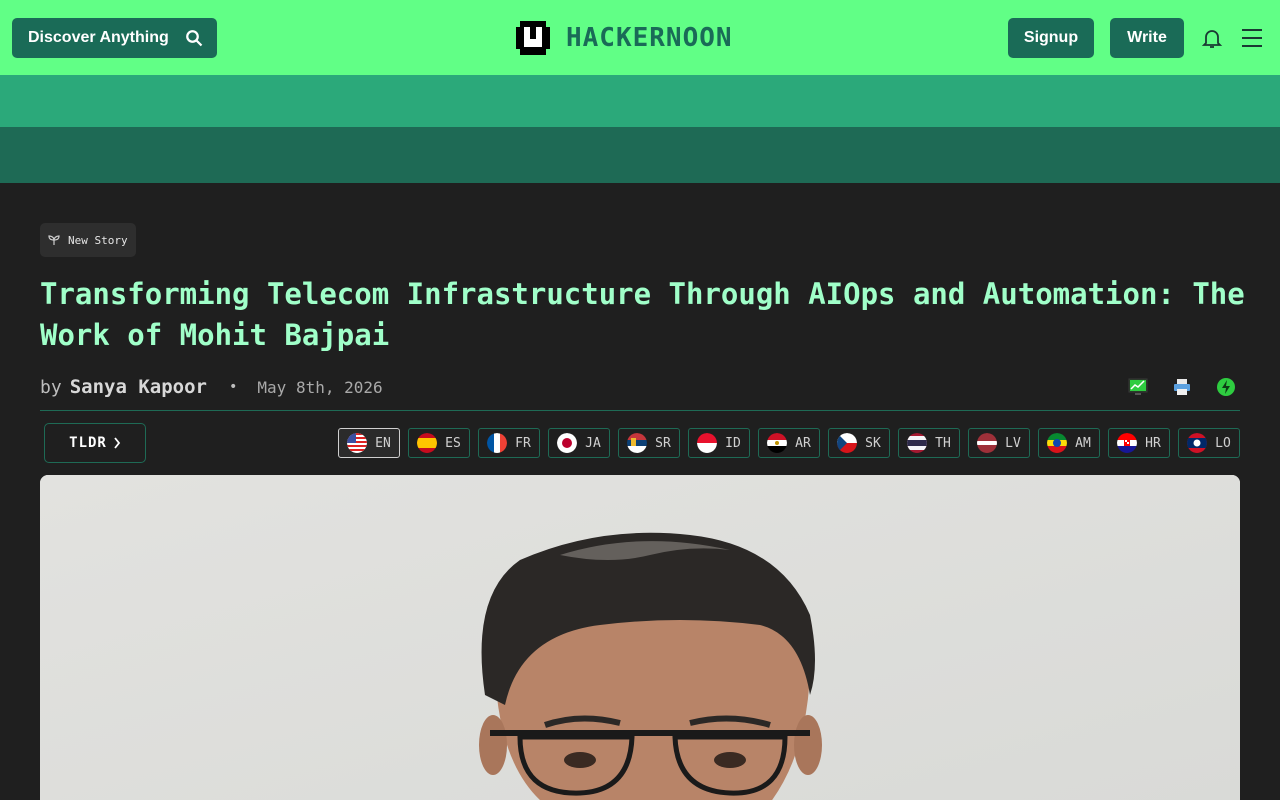  What do you see at coordinates (579, 443) in the screenshot?
I see `language-option-ja: JA` at bounding box center [579, 443].